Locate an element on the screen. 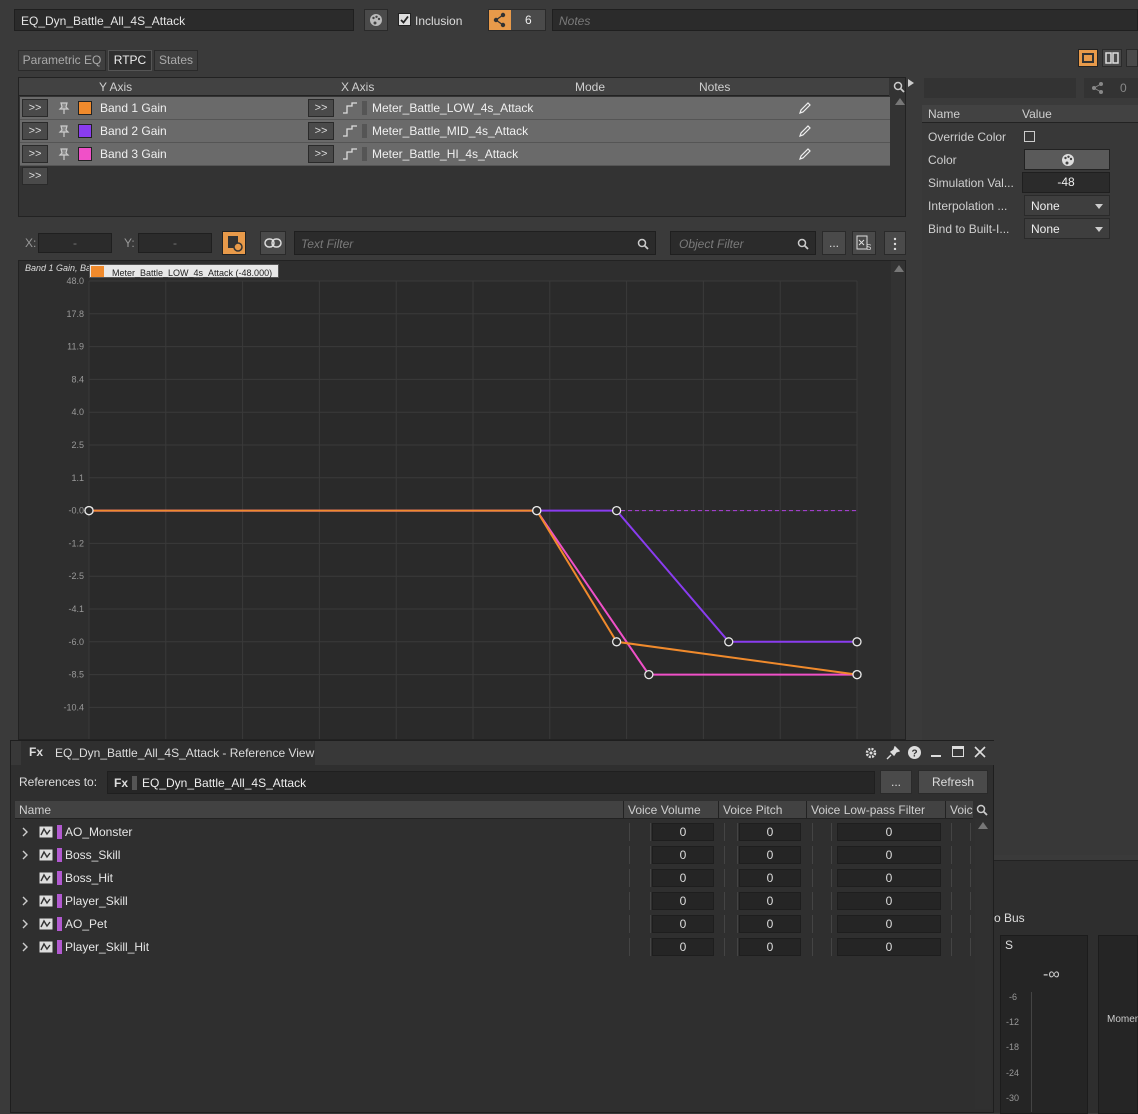  layout-more-button is located at coordinates (1132, 58).